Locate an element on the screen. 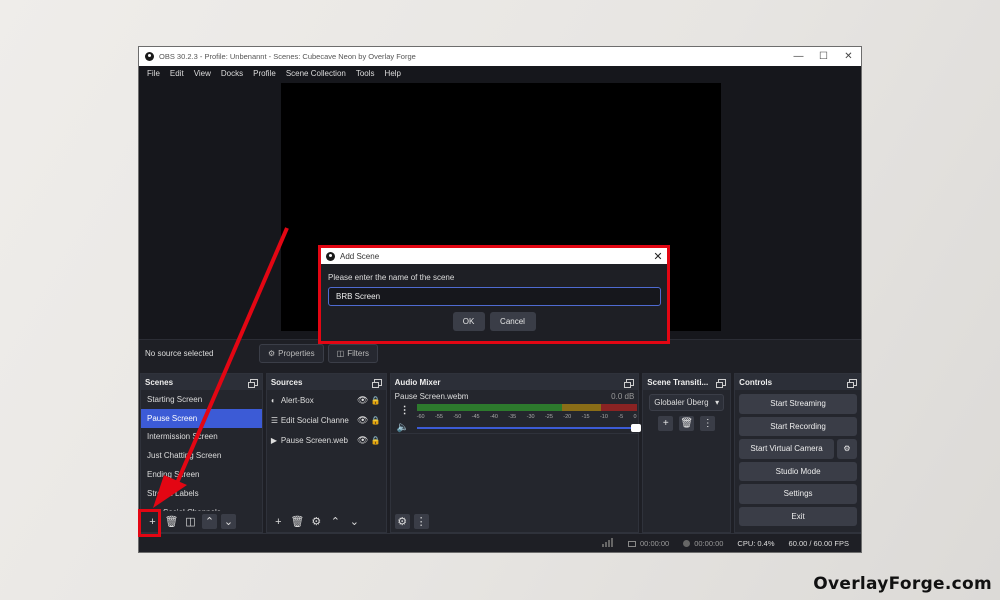 This screenshot has width=1000, height=600. filters-label: Filters is located at coordinates (358, 353).